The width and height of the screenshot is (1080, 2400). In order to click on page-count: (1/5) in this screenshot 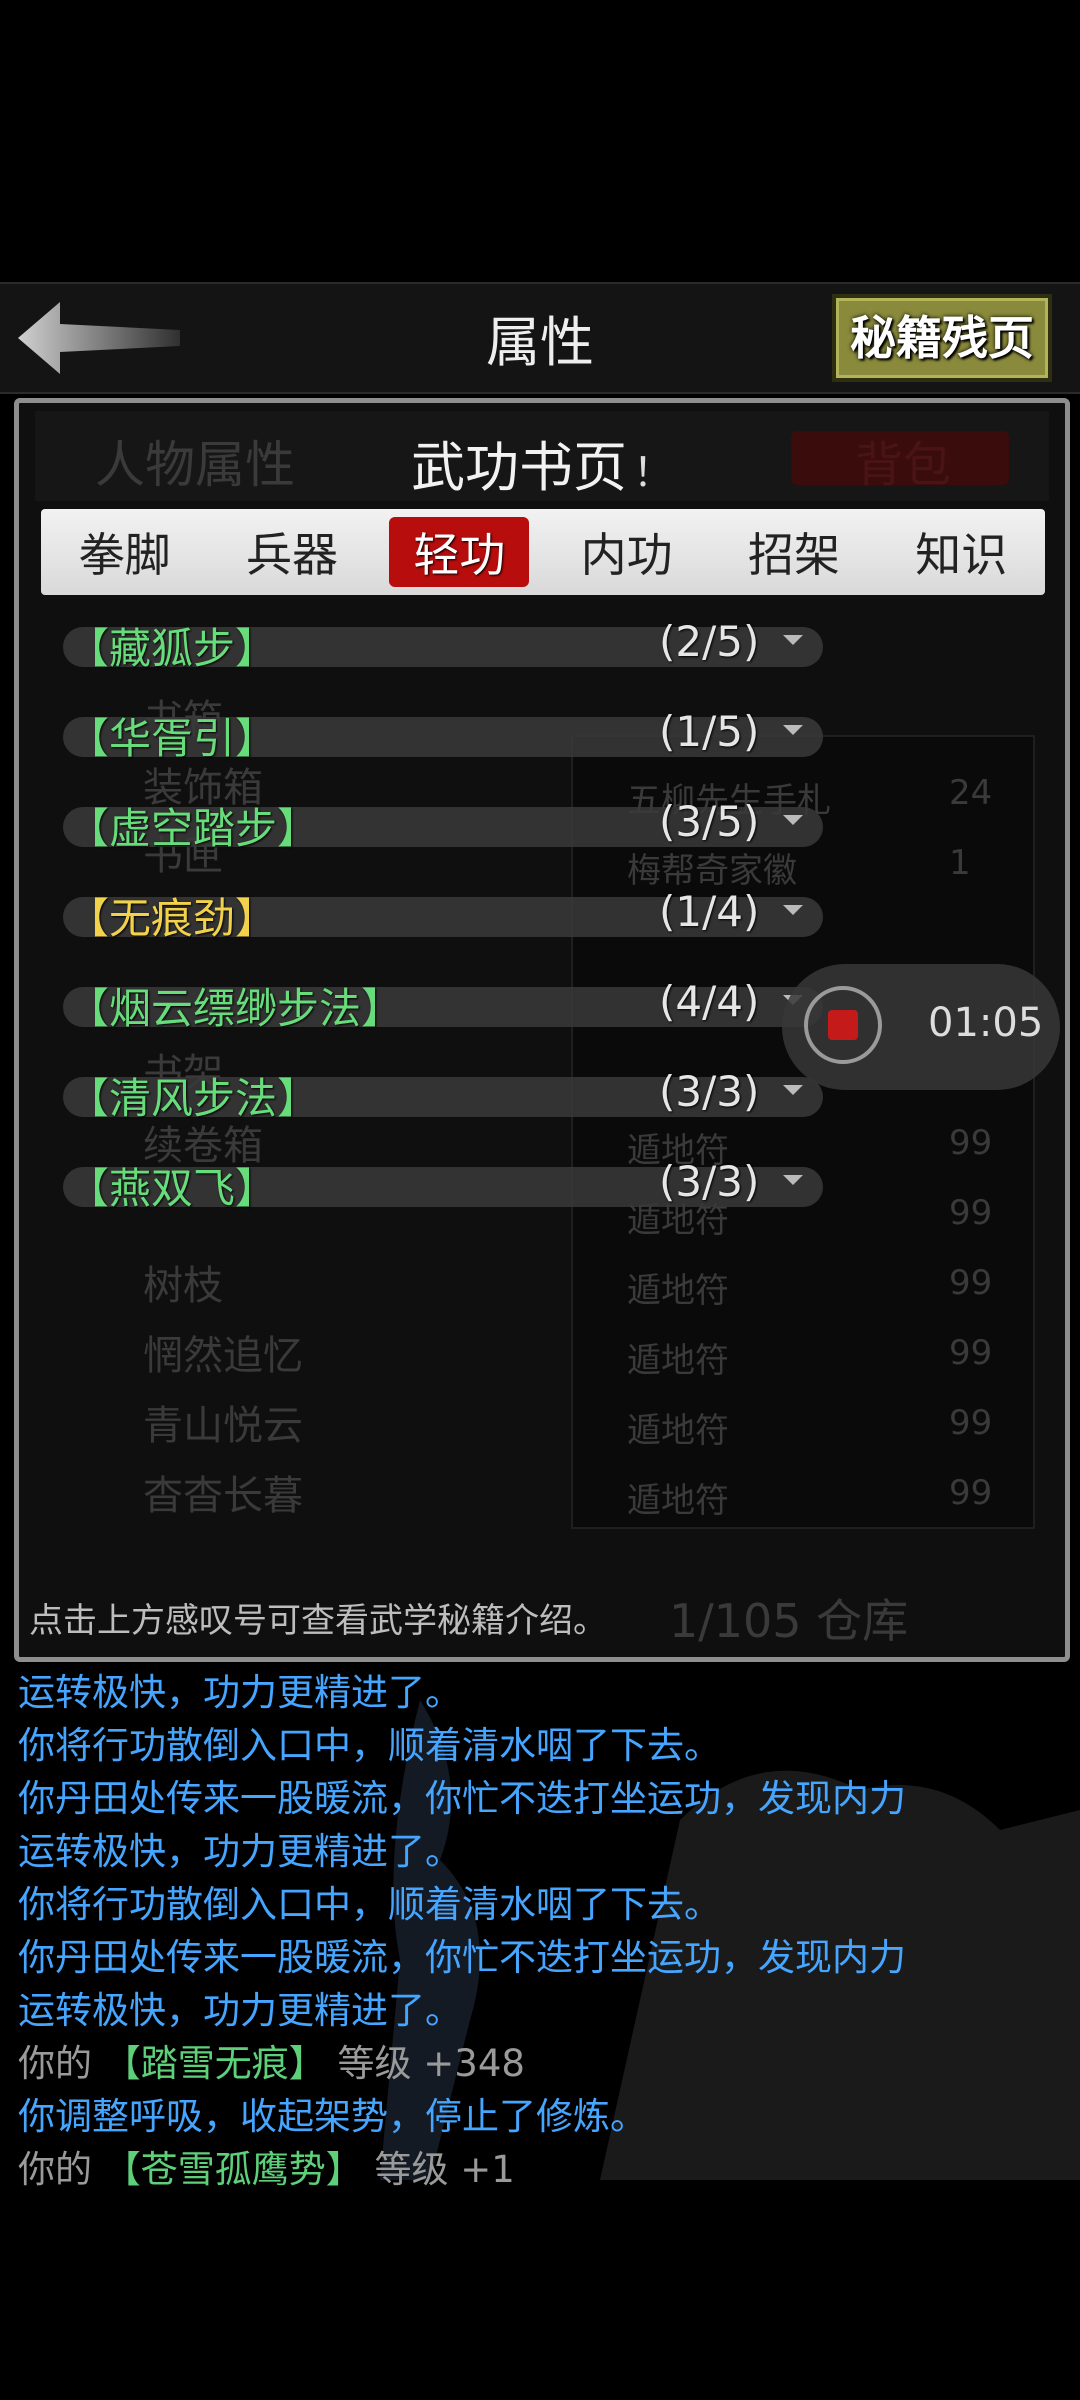, I will do `click(709, 731)`.